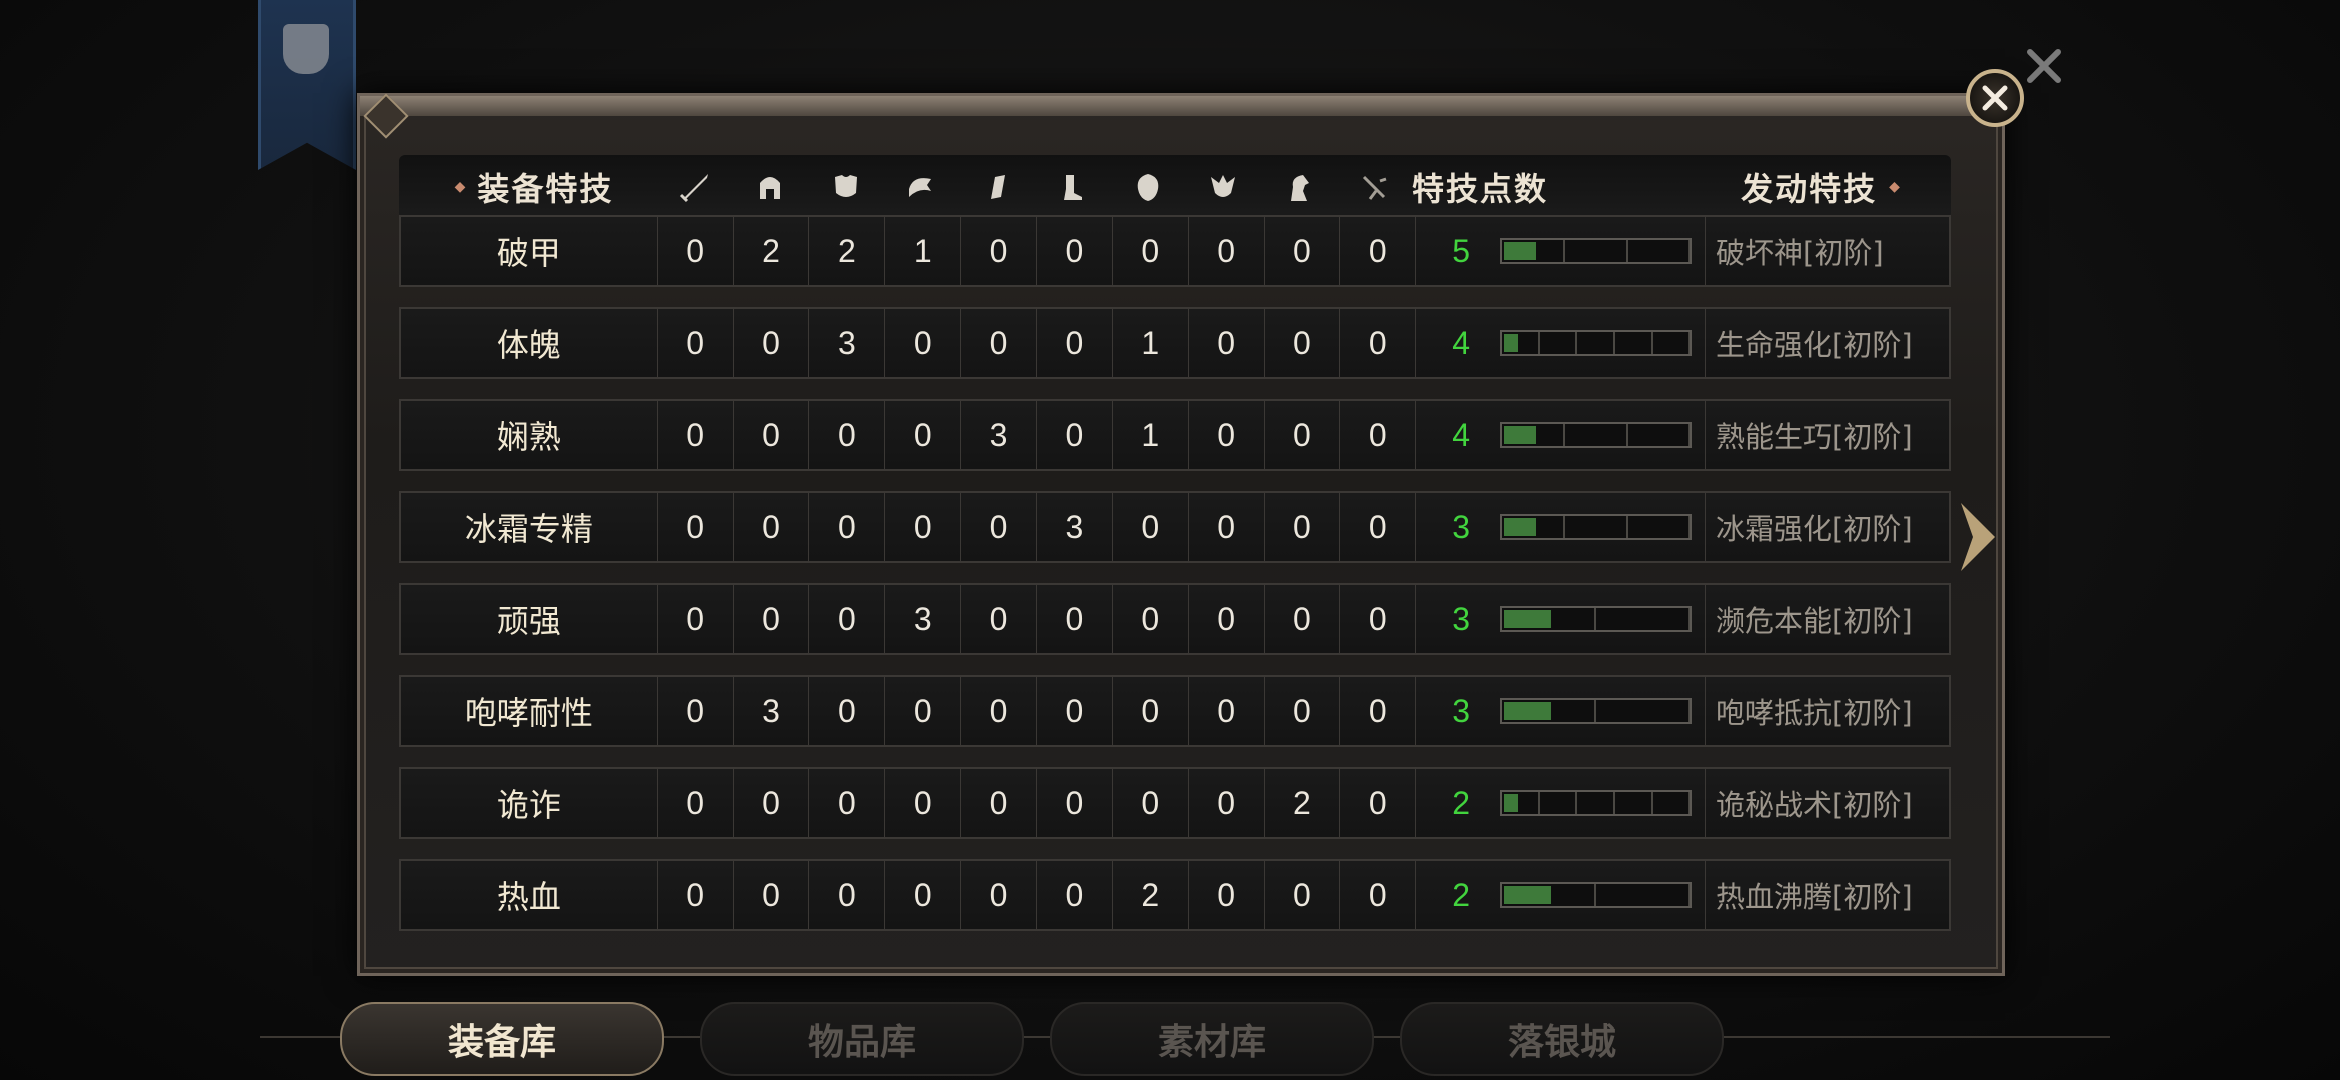 This screenshot has width=2340, height=1080. Describe the element at coordinates (529, 711) in the screenshot. I see `skill-name: 咆哮耐性` at that location.